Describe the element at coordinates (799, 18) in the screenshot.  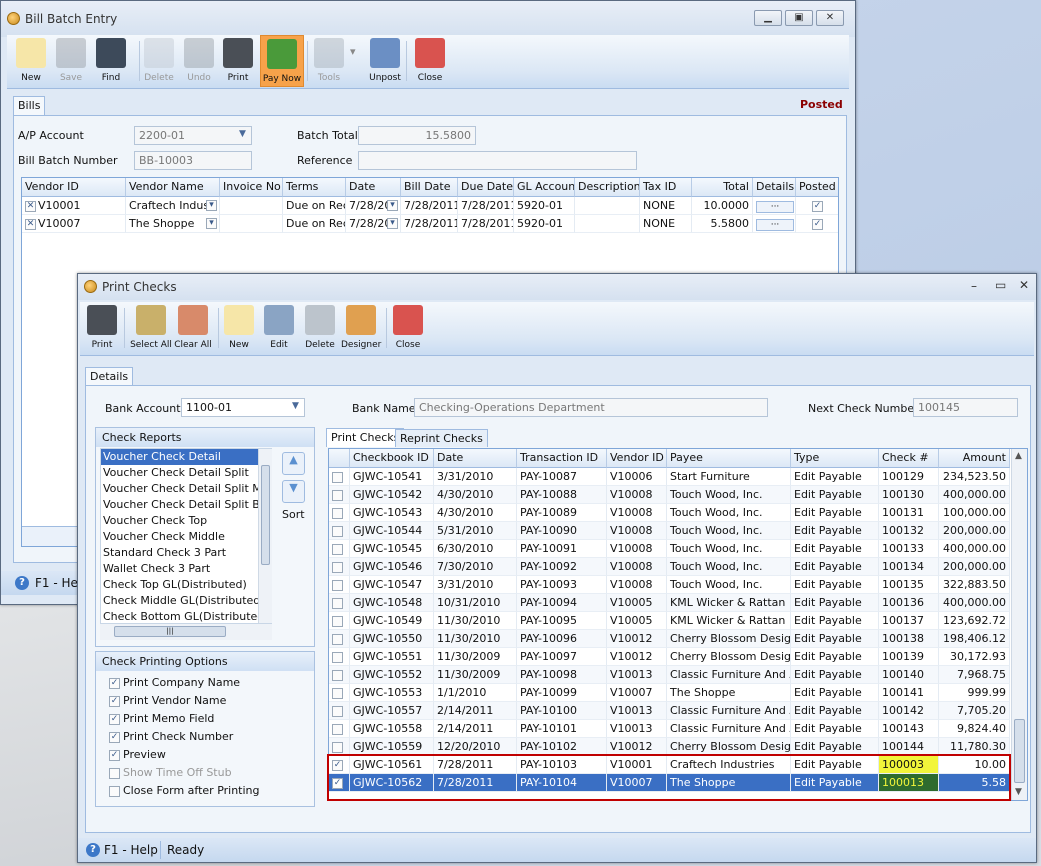
I see `restore-button: ▣` at that location.